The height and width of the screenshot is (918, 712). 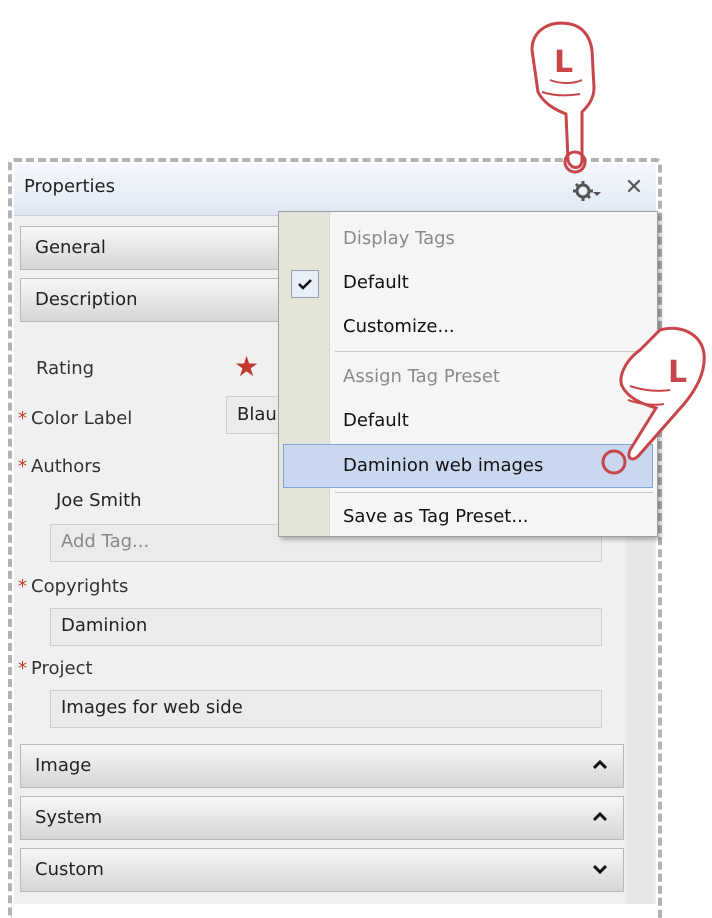 What do you see at coordinates (494, 492) in the screenshot?
I see `menu-separator` at bounding box center [494, 492].